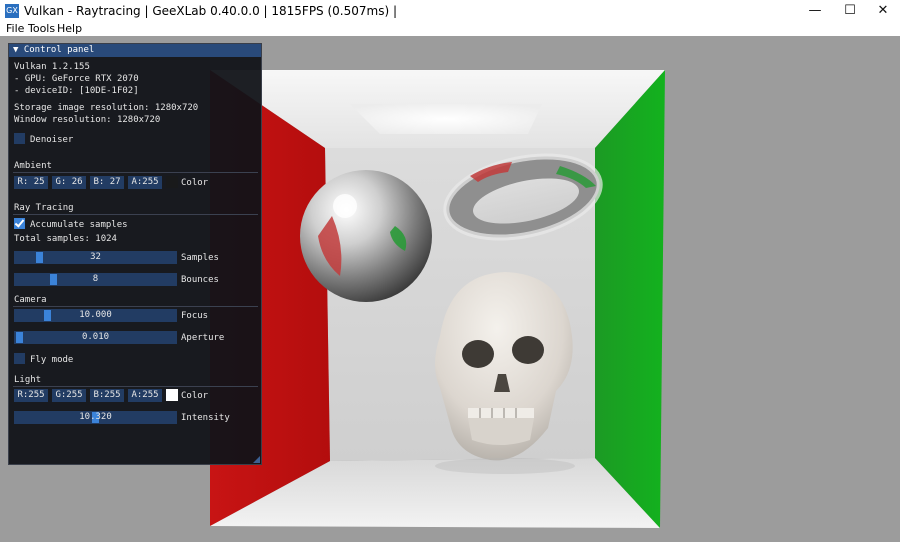  I want to click on gpu-info: - GPU: GeForce RTX 2070, so click(76, 79).